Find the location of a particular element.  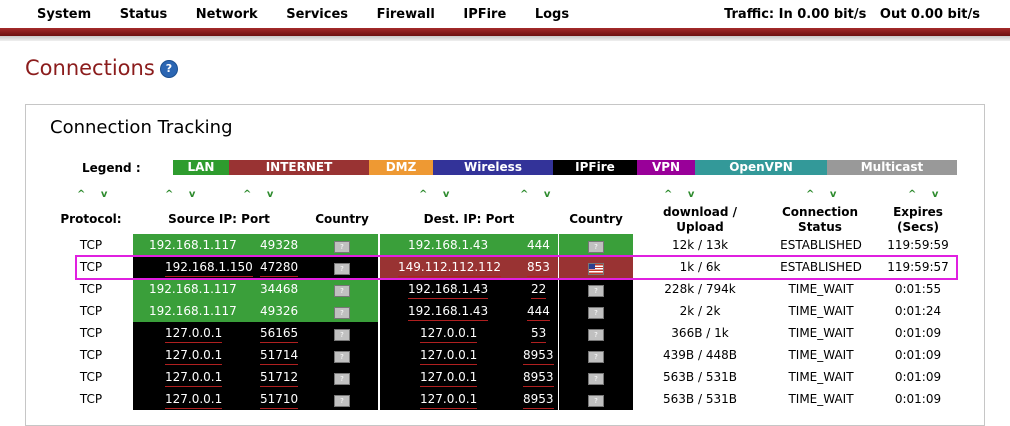

row-transfer: 366B / 1k is located at coordinates (700, 333).